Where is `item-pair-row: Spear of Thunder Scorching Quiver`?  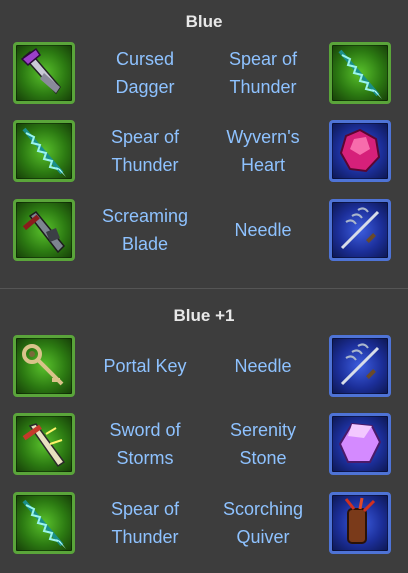
item-pair-row: Spear of Thunder Scorching Quiver is located at coordinates (204, 526).